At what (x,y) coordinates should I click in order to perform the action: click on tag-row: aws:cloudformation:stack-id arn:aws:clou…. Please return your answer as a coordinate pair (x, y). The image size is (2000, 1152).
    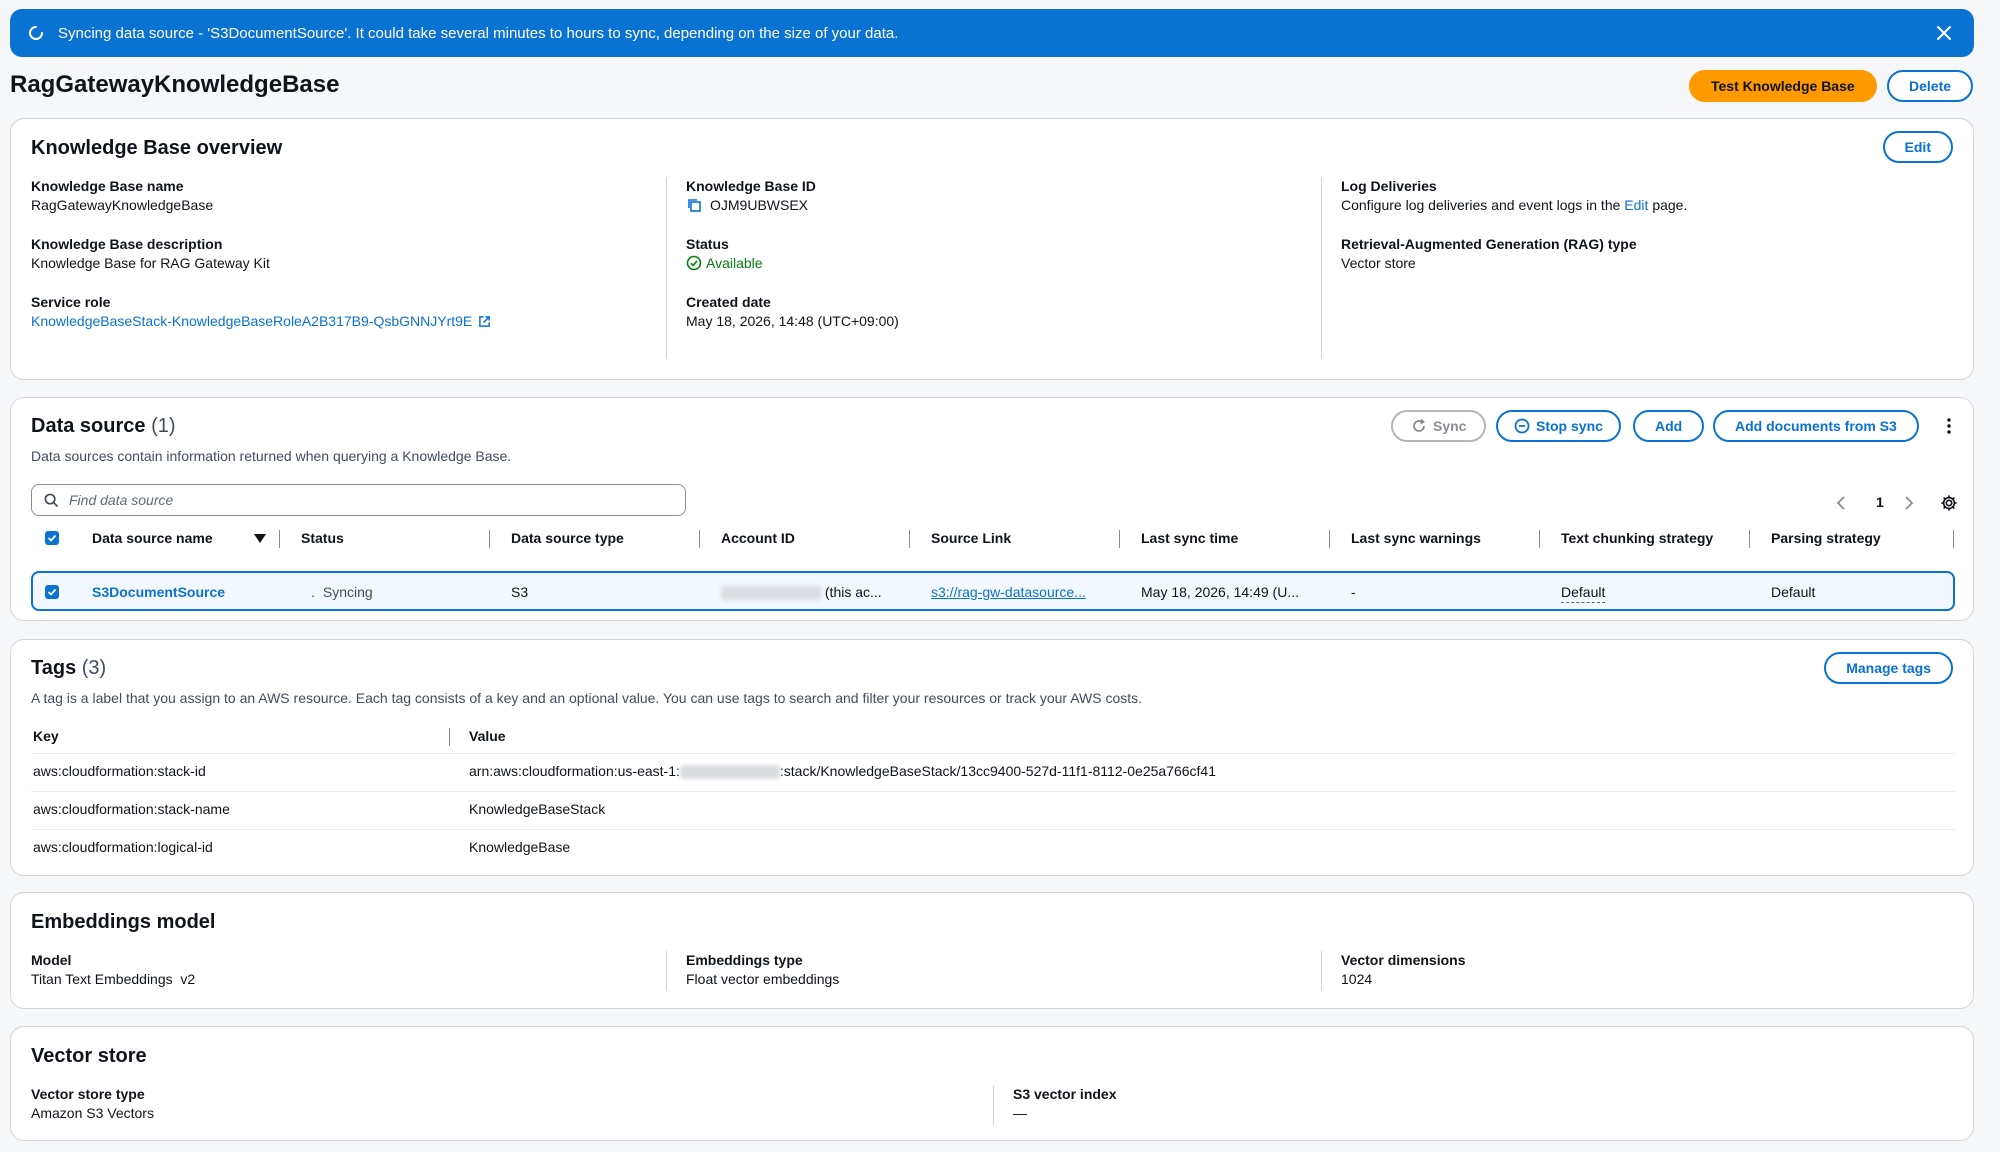
    Looking at the image, I should click on (993, 772).